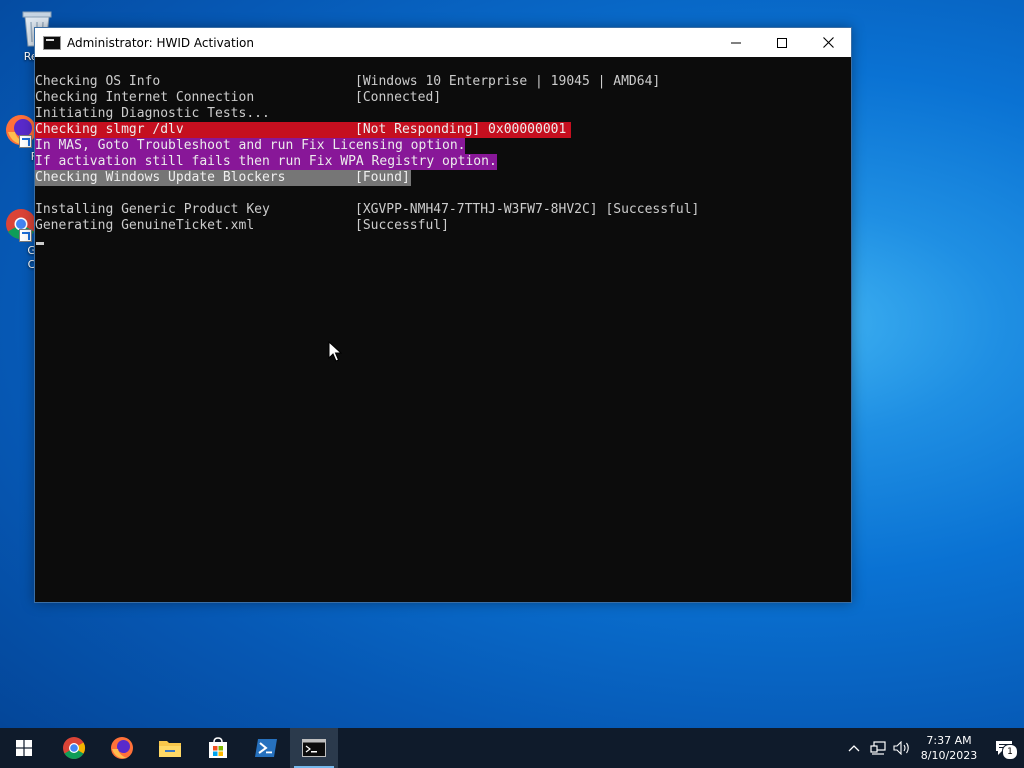 The width and height of the screenshot is (1024, 768). I want to click on close-icon, so click(828, 42).